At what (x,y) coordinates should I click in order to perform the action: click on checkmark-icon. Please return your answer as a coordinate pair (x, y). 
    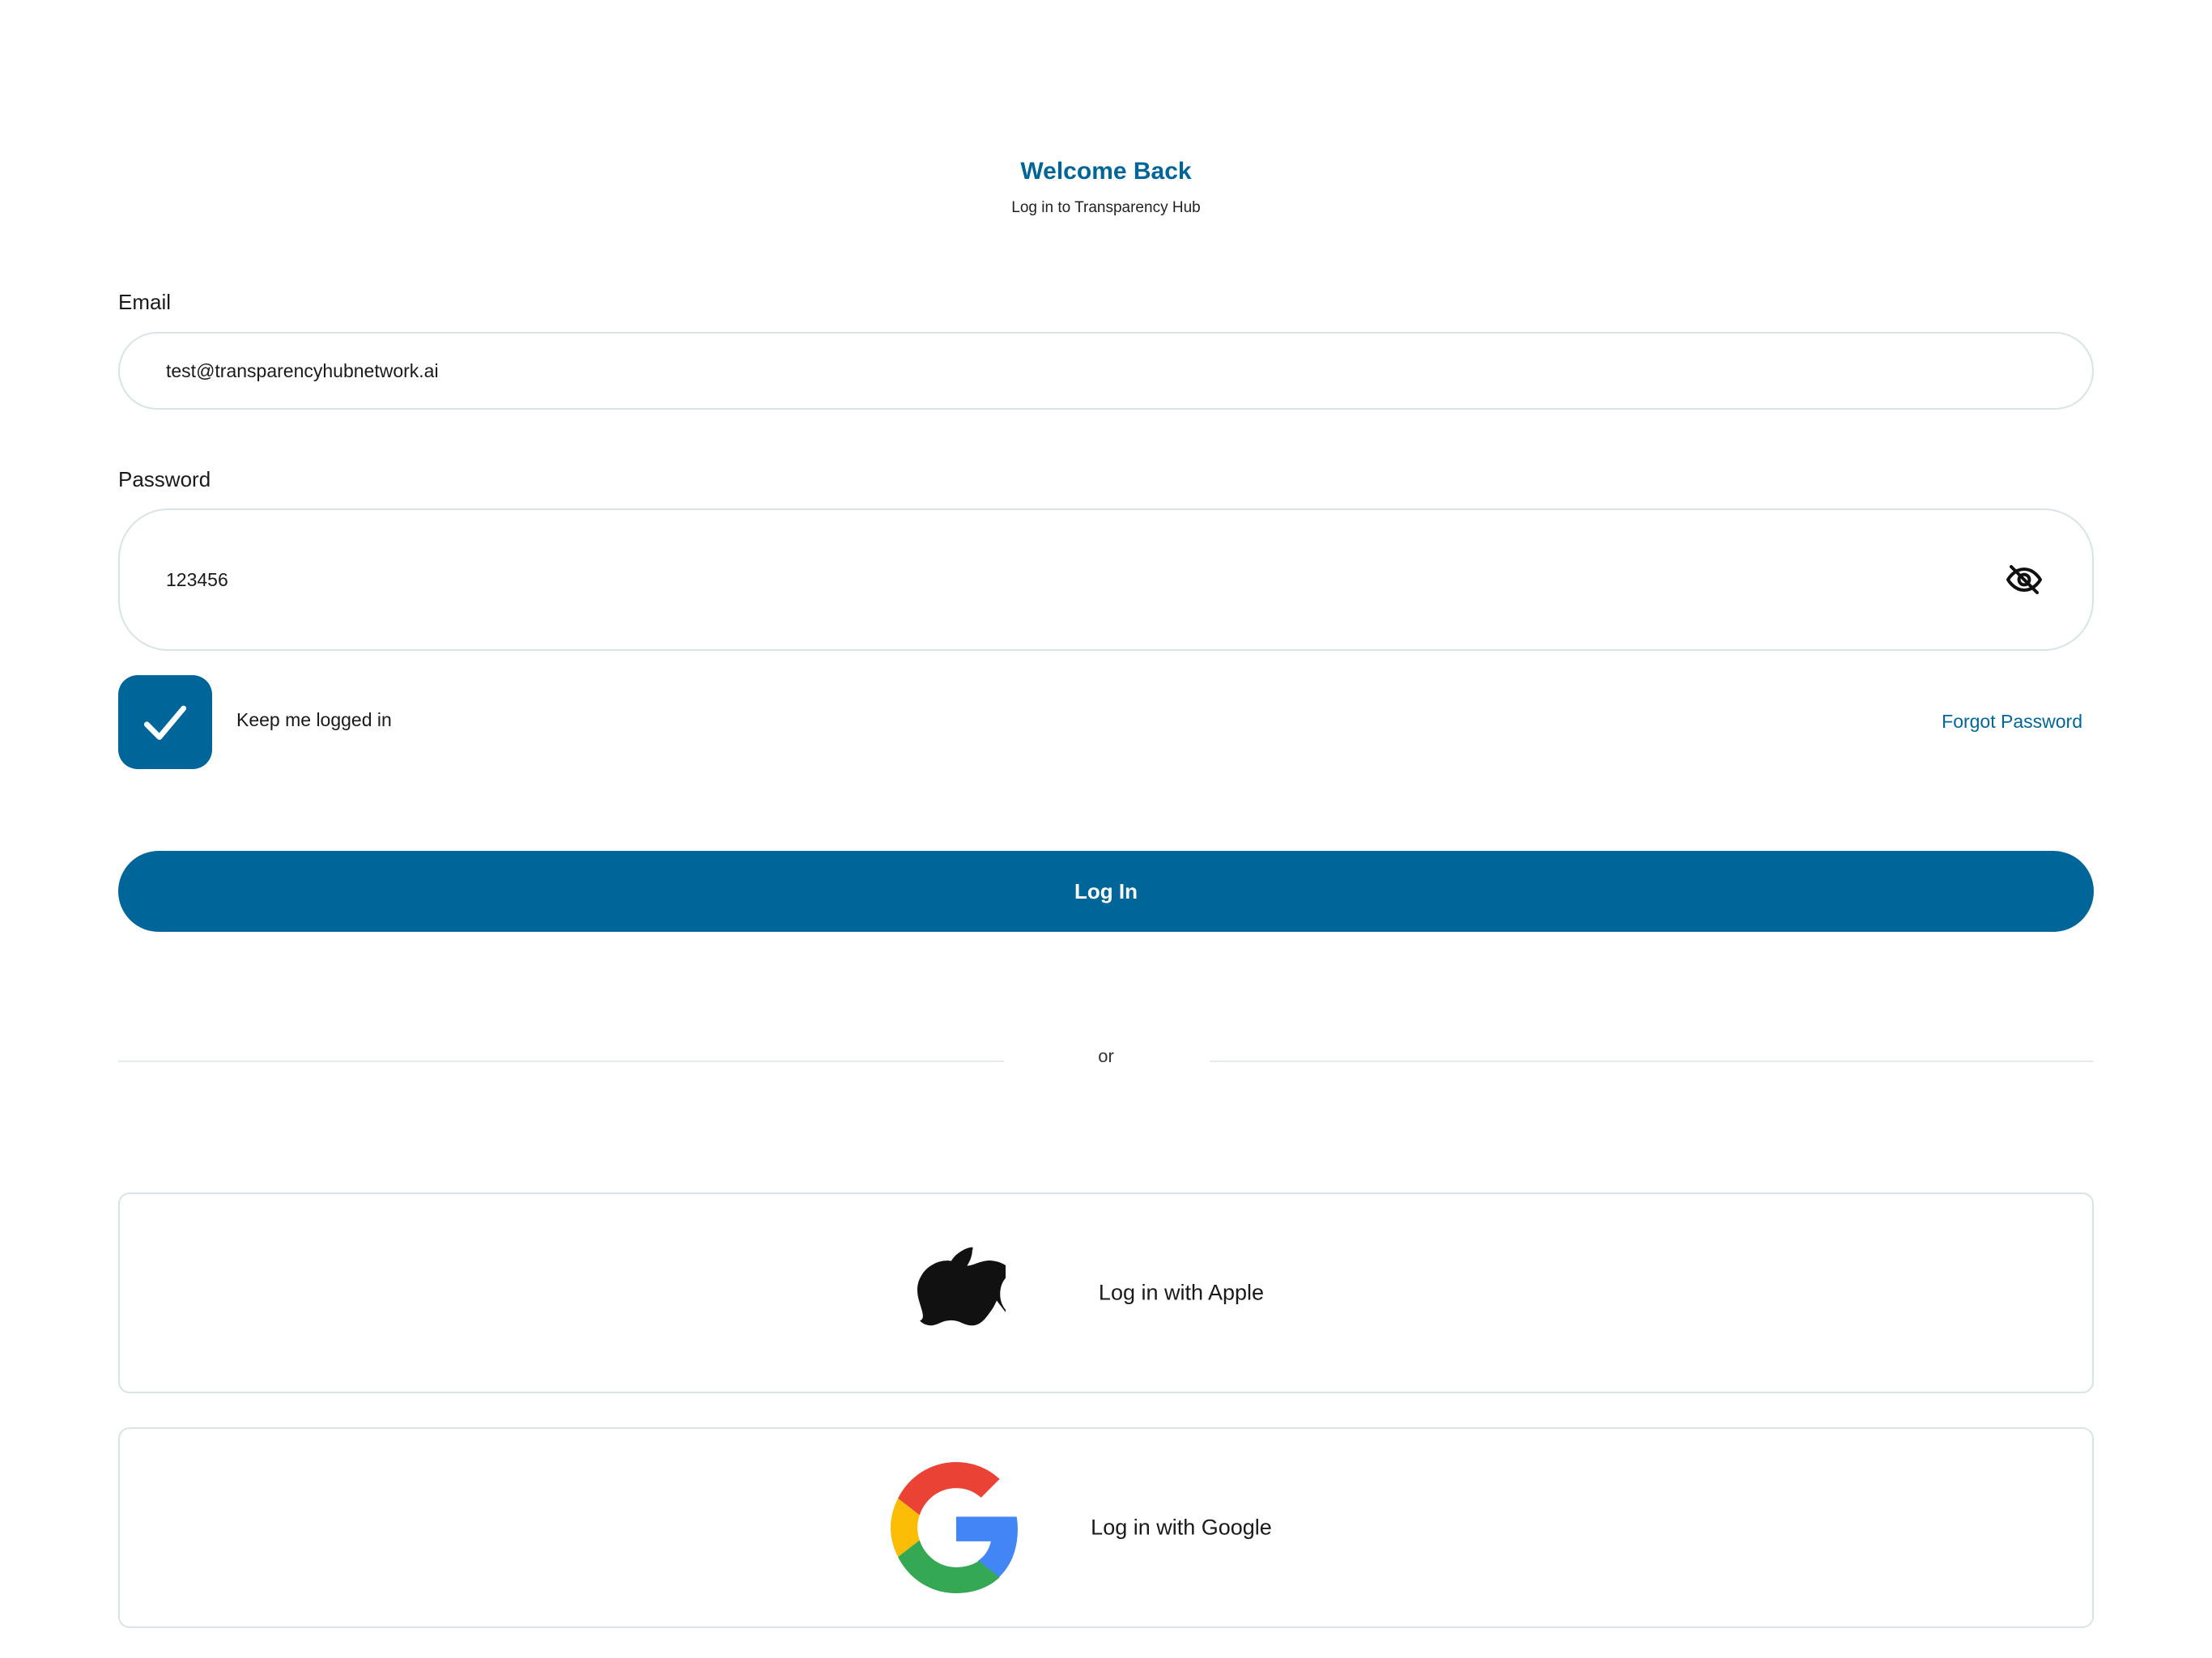
    Looking at the image, I should click on (165, 722).